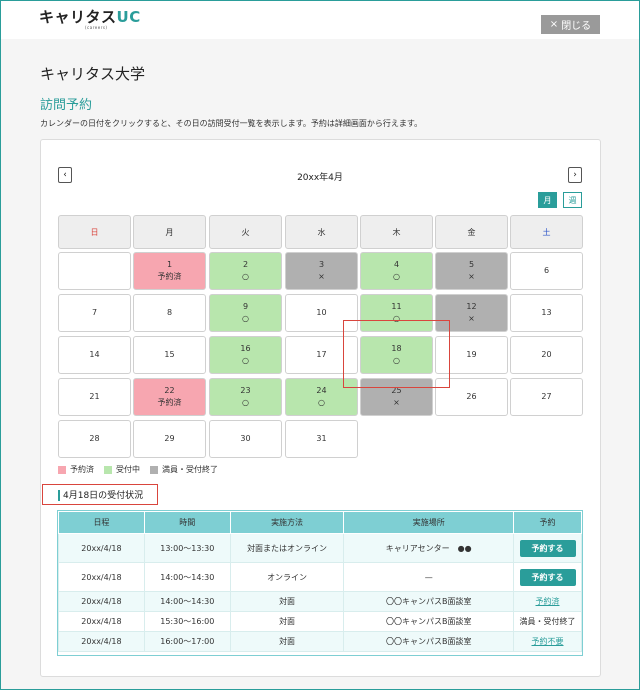 The height and width of the screenshot is (690, 640). I want to click on day-number: 2, so click(245, 264).